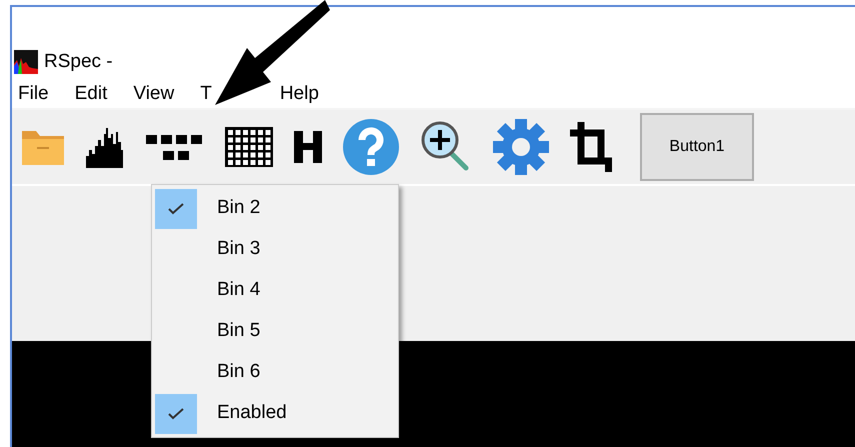 Image resolution: width=855 pixels, height=447 pixels. What do you see at coordinates (275, 290) in the screenshot?
I see `menu-option: Bin 4` at bounding box center [275, 290].